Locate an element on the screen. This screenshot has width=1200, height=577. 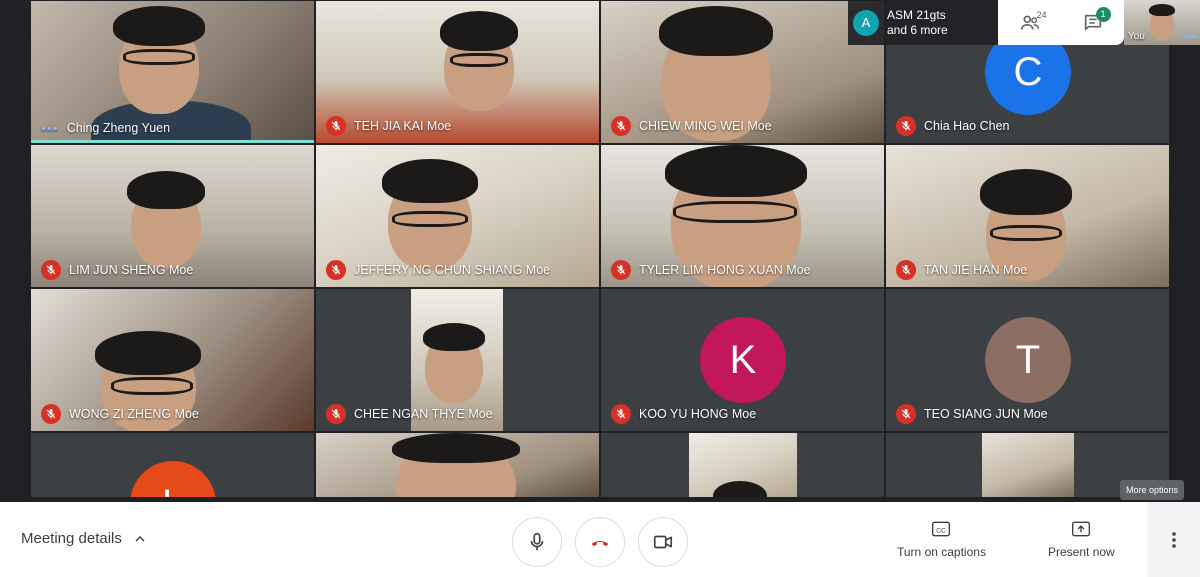
participant-name: WONG ZI ZHENG Moe is located at coordinates (120, 414).